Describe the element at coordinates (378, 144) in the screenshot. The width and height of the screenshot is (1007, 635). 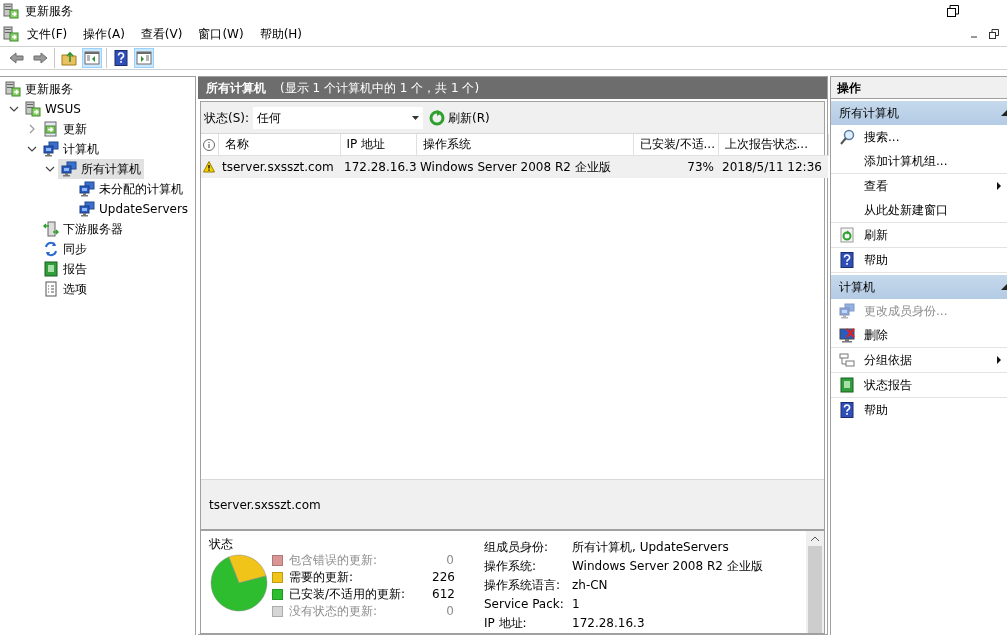
I see `column-header: IP 地址` at that location.